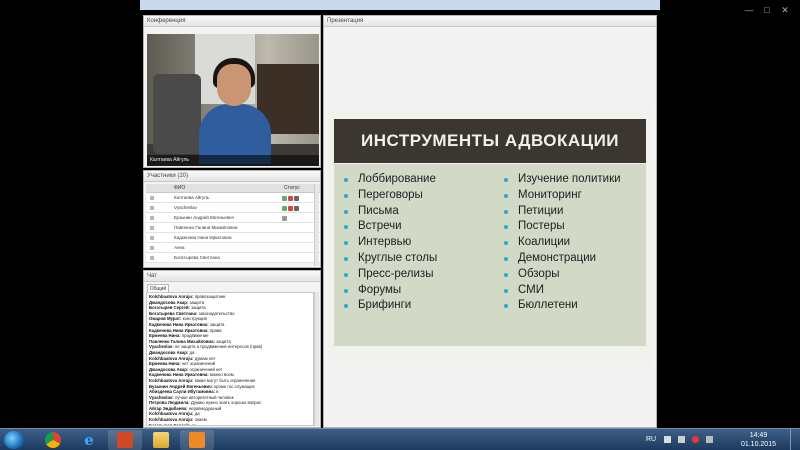  Describe the element at coordinates (400, 439) in the screenshot. I see `taskbar: e RU 14:49 01.10.2015` at that location.